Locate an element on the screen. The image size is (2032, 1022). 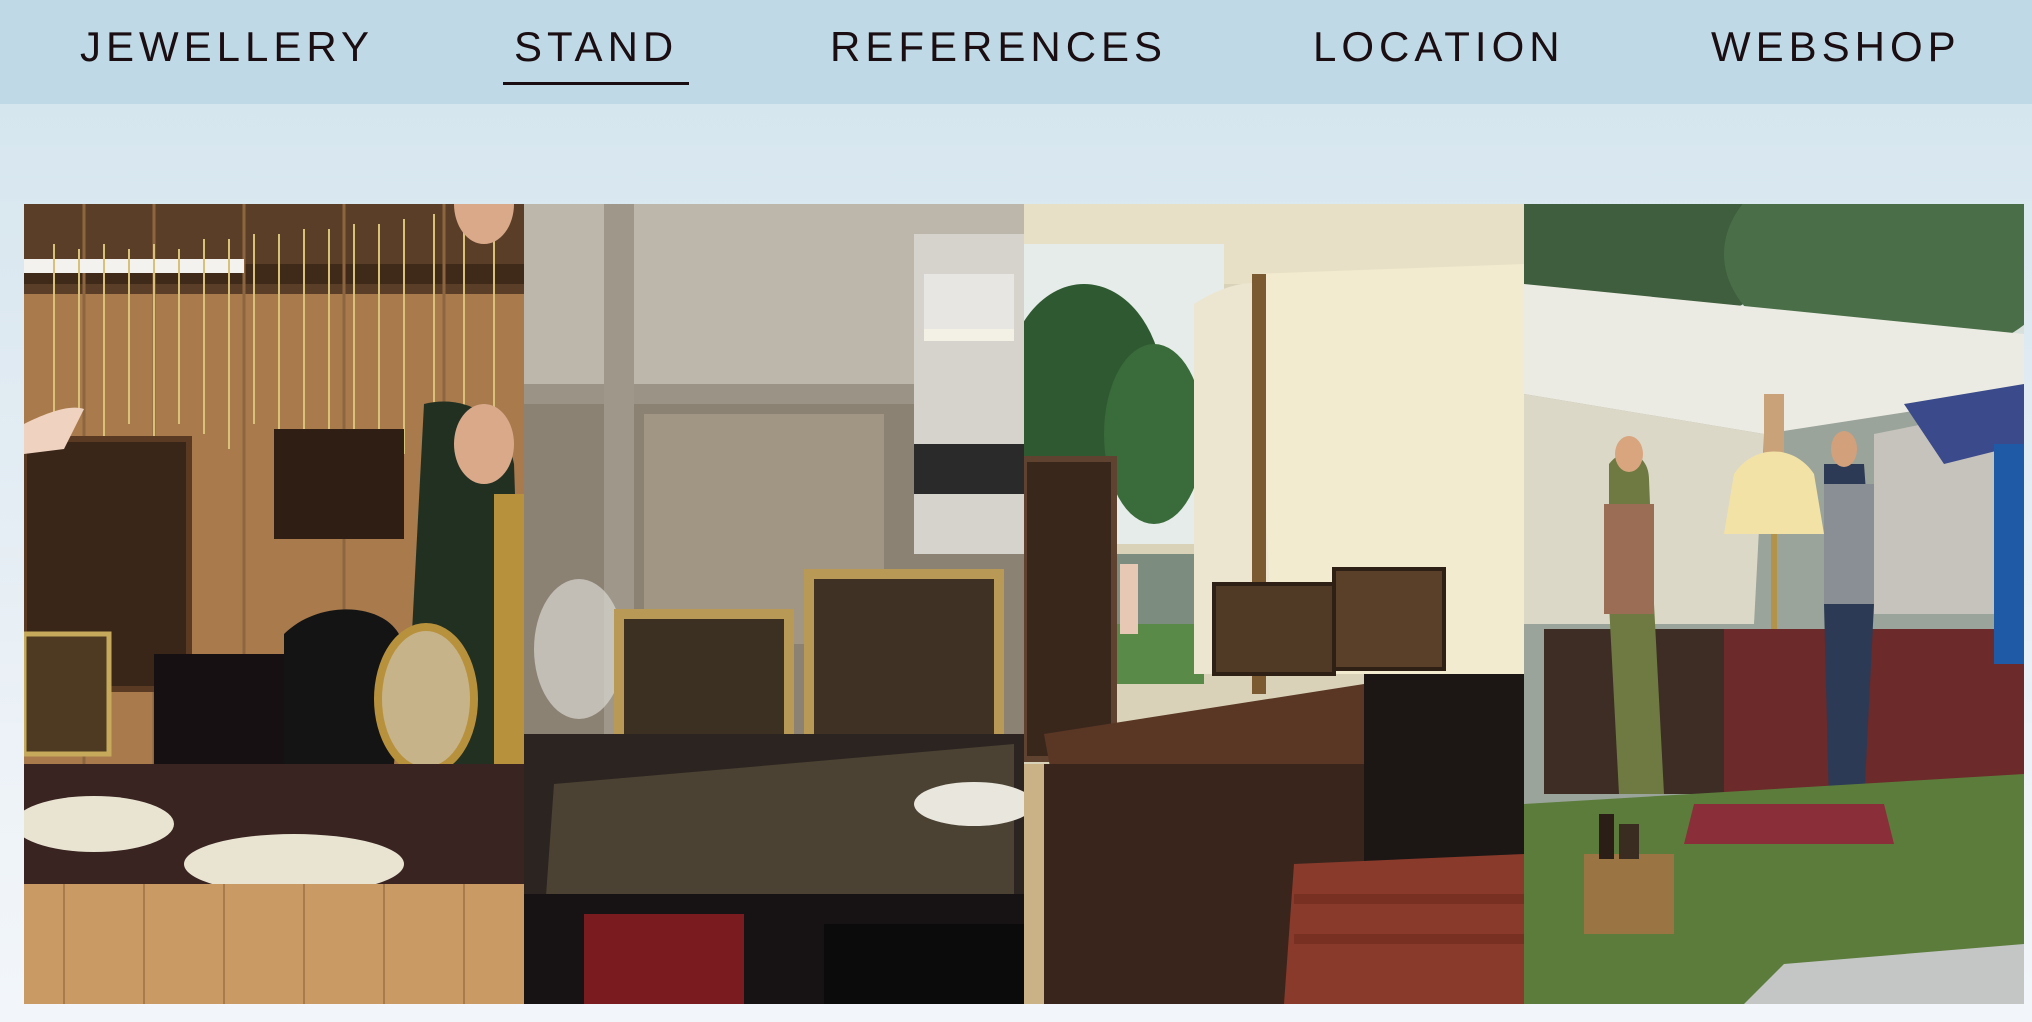
nav-jewellery: JEWELLERY is located at coordinates (227, 47).